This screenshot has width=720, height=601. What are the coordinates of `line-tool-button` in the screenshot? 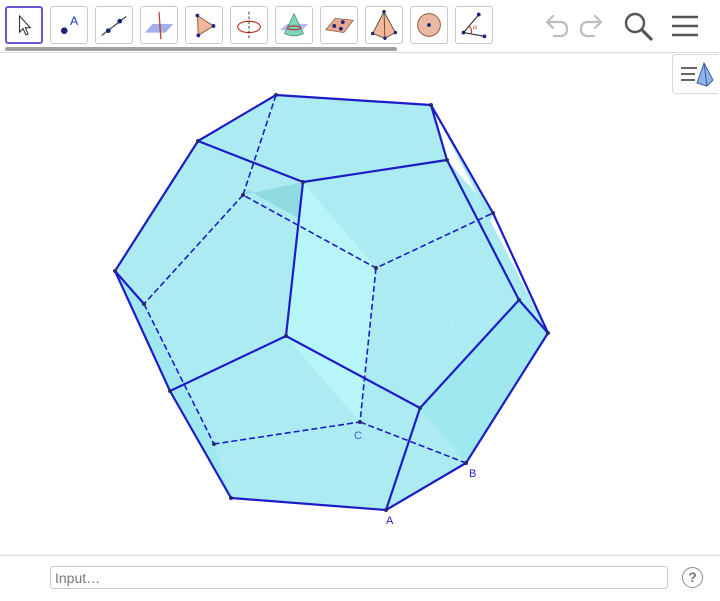 It's located at (114, 25).